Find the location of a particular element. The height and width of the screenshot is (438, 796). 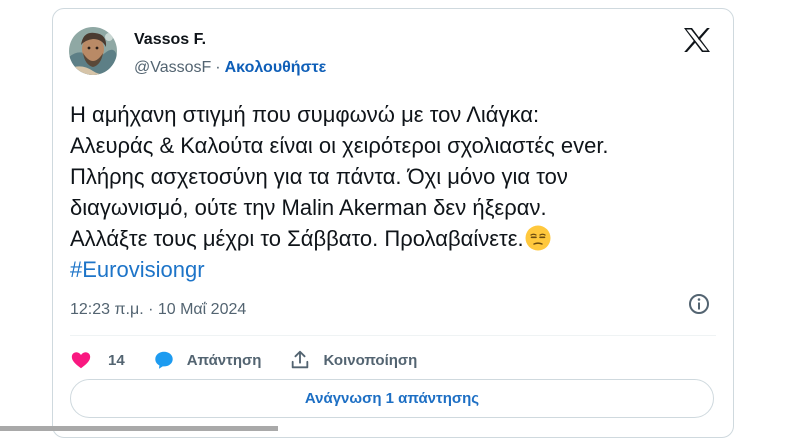

share-button: Κοινοποίηση is located at coordinates (353, 360).